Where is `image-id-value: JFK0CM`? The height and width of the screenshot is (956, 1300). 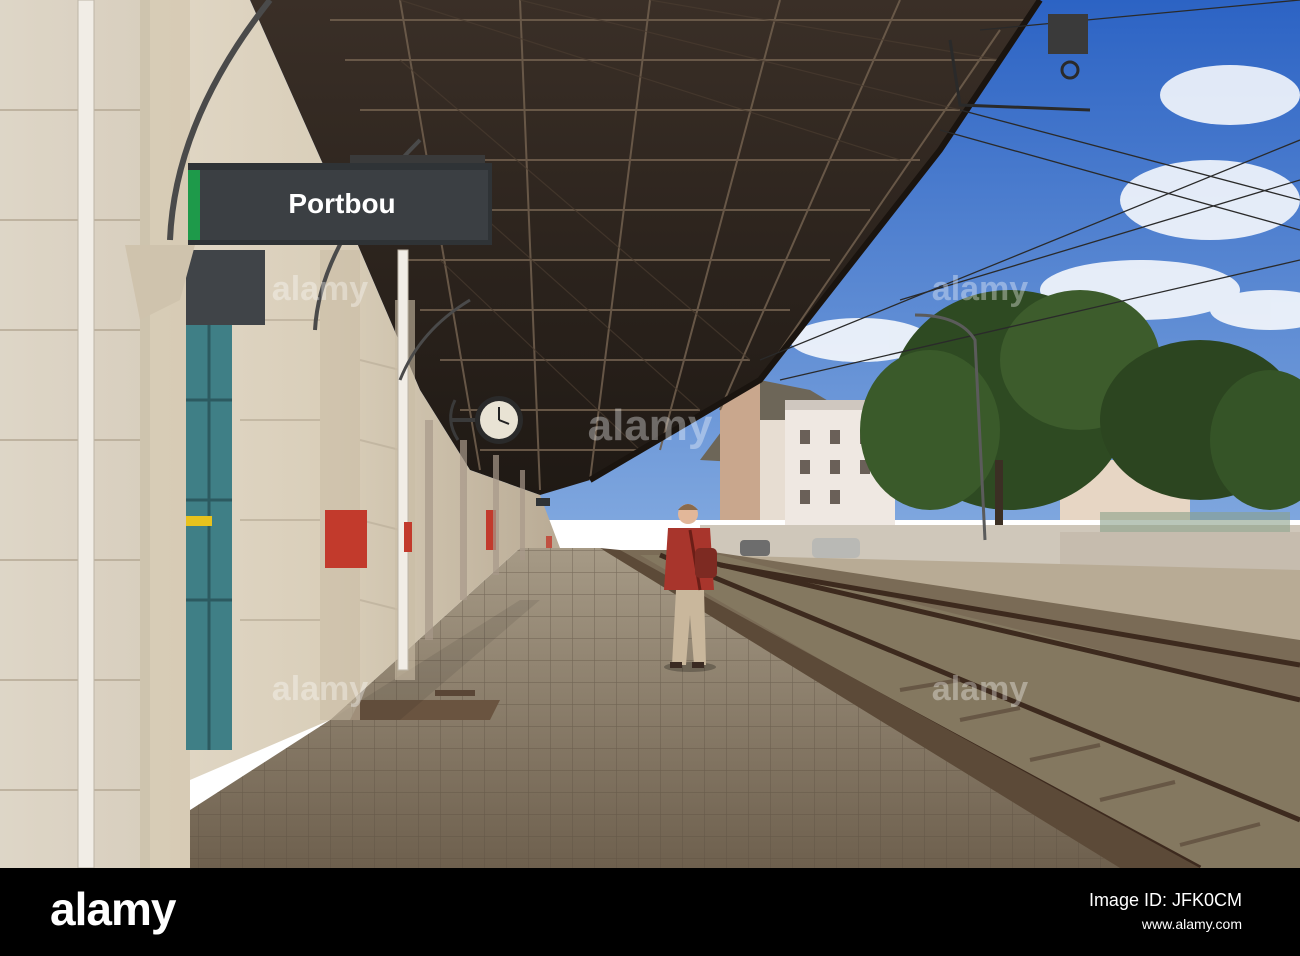
image-id-value: JFK0CM is located at coordinates (1206, 900).